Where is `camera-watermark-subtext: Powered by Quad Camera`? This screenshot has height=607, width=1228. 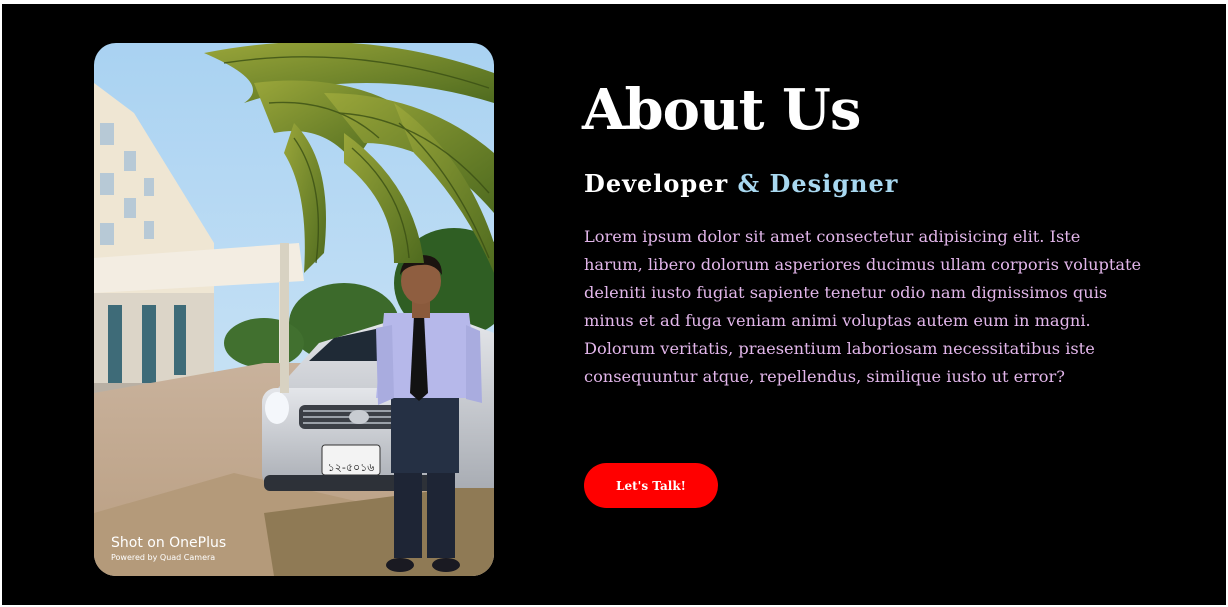
camera-watermark-subtext: Powered by Quad Camera is located at coordinates (163, 557).